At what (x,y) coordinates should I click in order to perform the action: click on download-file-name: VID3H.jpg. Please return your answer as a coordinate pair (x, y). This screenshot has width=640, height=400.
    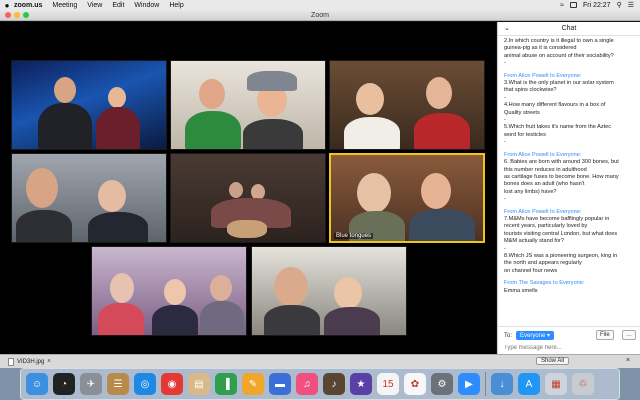
    Looking at the image, I should click on (31, 362).